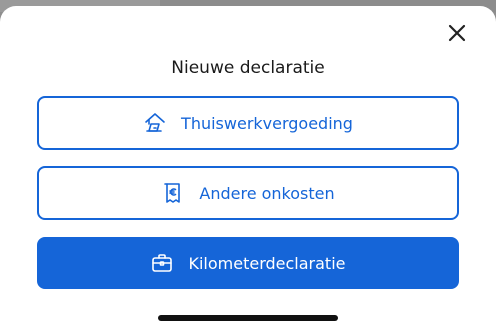  I want to click on option-label: Andere onkosten, so click(267, 193).